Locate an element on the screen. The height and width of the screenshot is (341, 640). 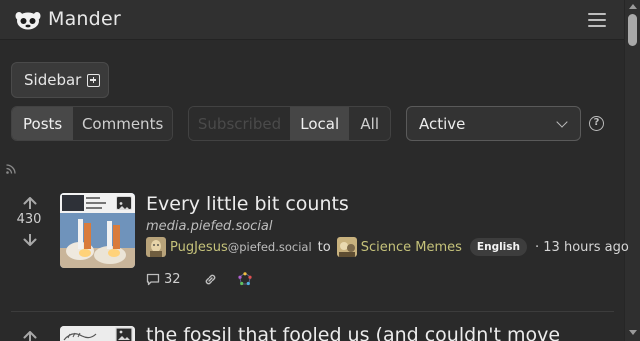
plus-square-icon is located at coordinates (94, 80).